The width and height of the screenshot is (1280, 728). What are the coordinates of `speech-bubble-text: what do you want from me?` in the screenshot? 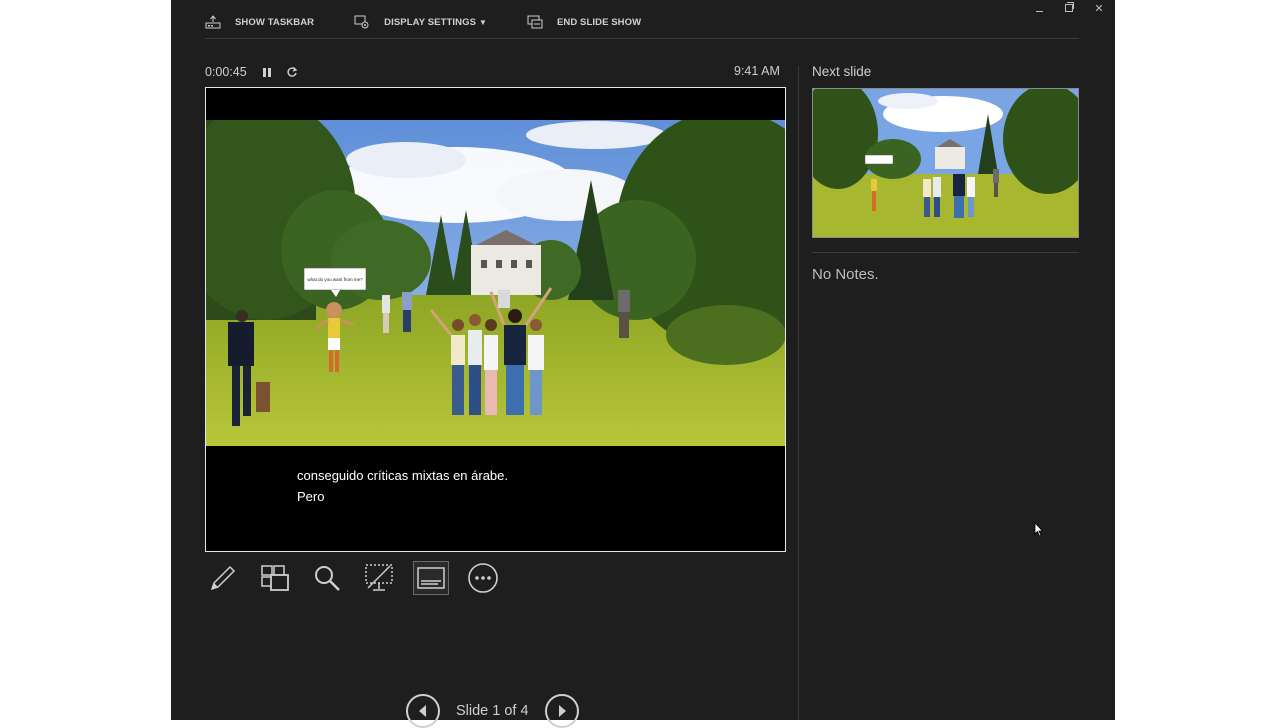 It's located at (335, 279).